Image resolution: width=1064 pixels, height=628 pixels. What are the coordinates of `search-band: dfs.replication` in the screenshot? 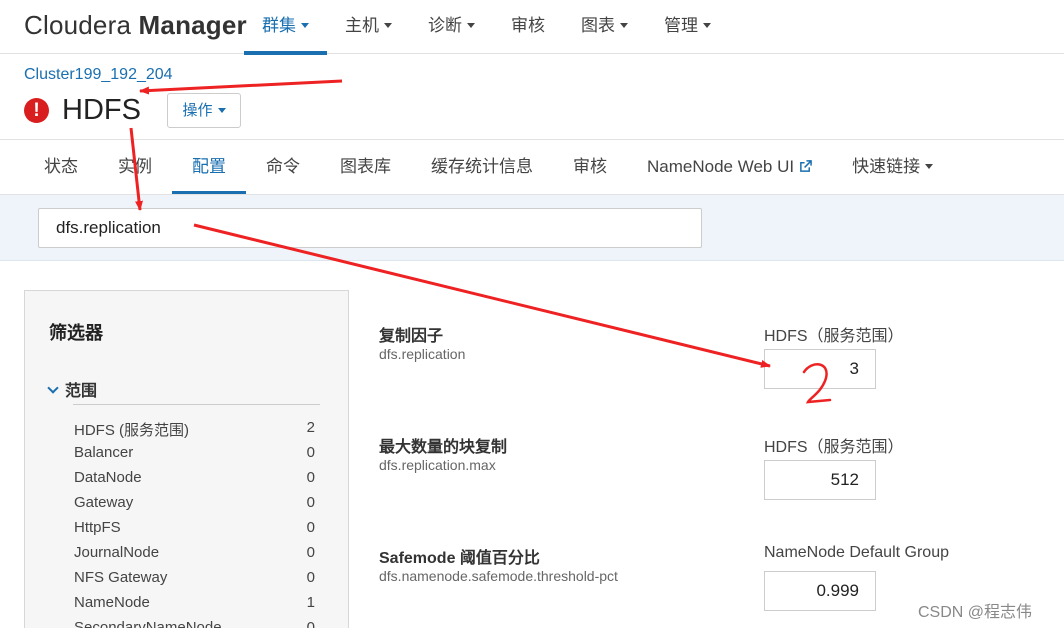 It's located at (532, 228).